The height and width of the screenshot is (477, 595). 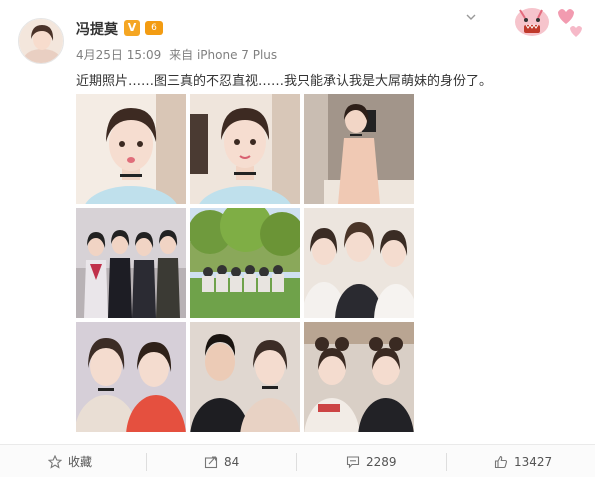 I want to click on favorite-button: 收藏, so click(x=70, y=461).